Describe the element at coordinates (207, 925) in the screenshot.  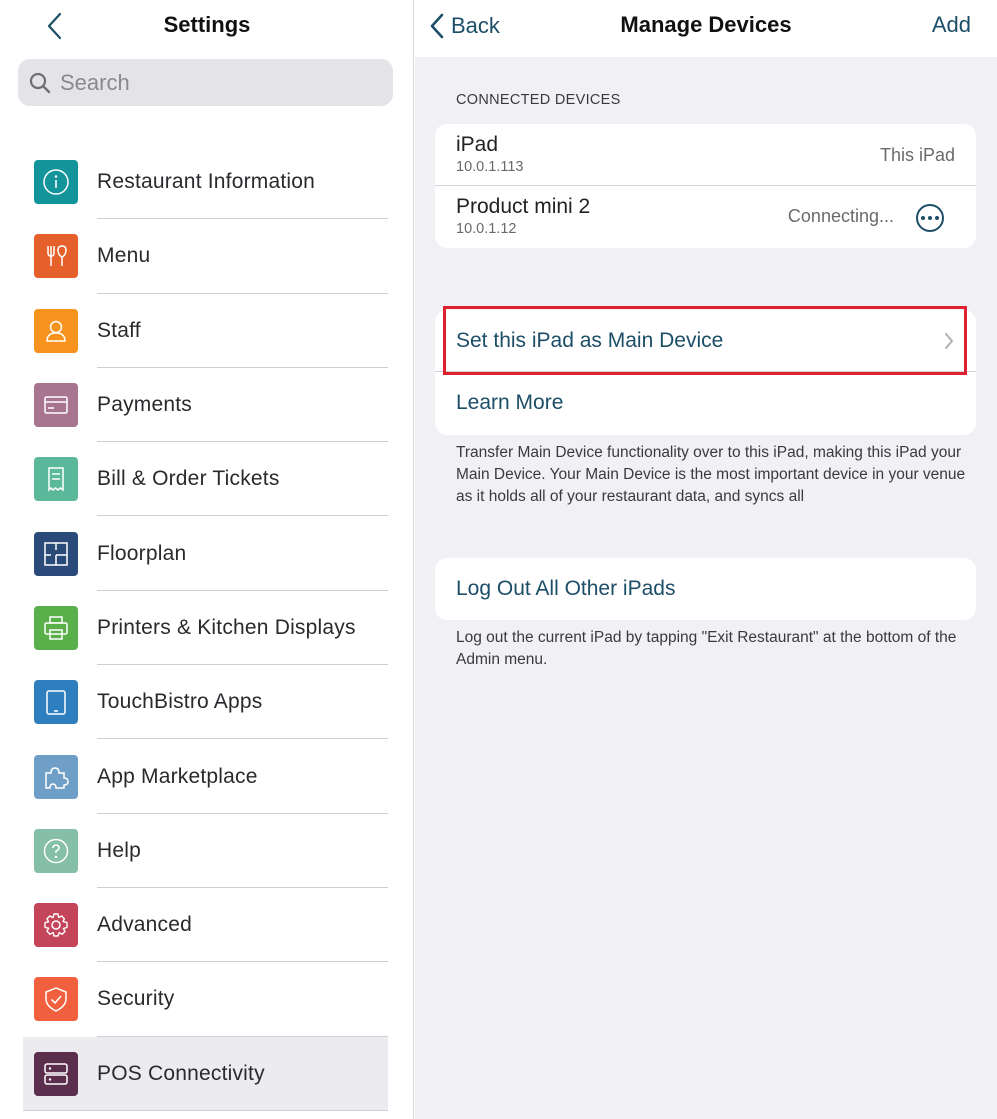
I see `menu-item-advanced: Advanced` at that location.